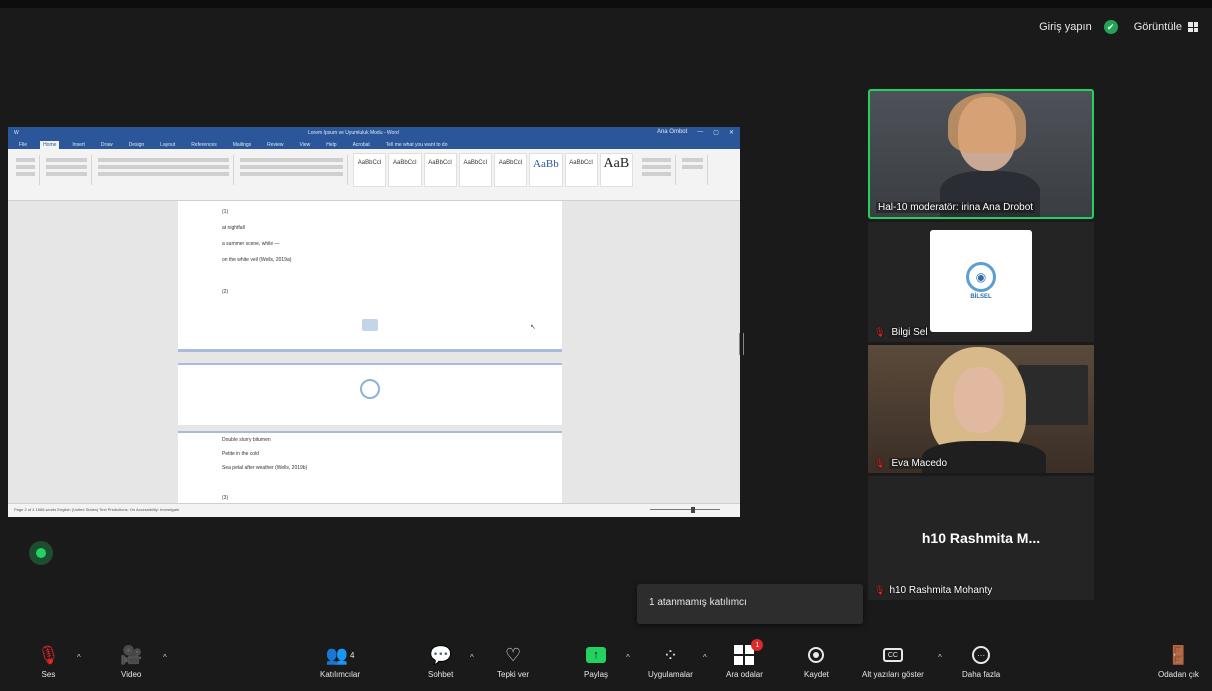 The image size is (1212, 691). I want to click on more-button: ··· Daha fazla, so click(981, 661).